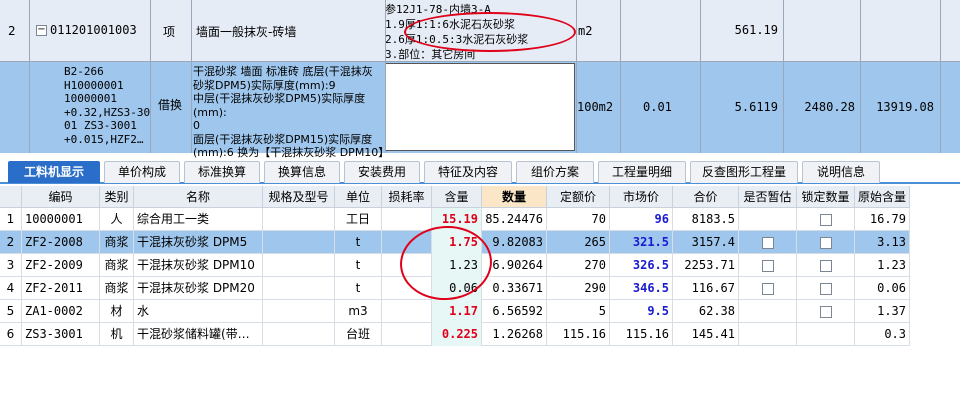 Image resolution: width=960 pixels, height=409 pixels. I want to click on content-value: 1.75, so click(457, 242).